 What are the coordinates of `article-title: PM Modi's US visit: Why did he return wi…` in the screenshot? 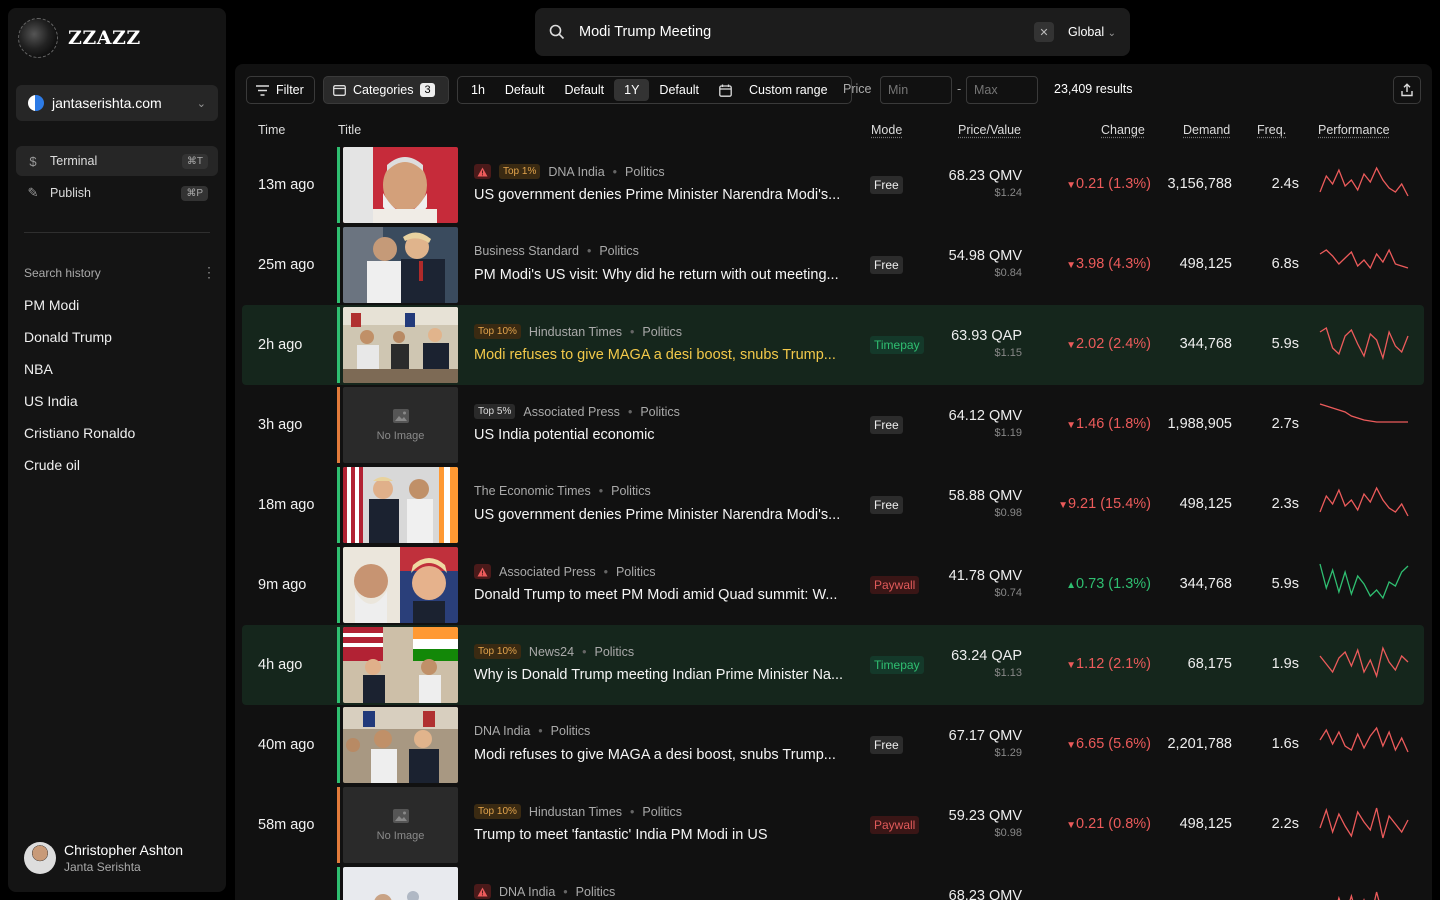 It's located at (659, 275).